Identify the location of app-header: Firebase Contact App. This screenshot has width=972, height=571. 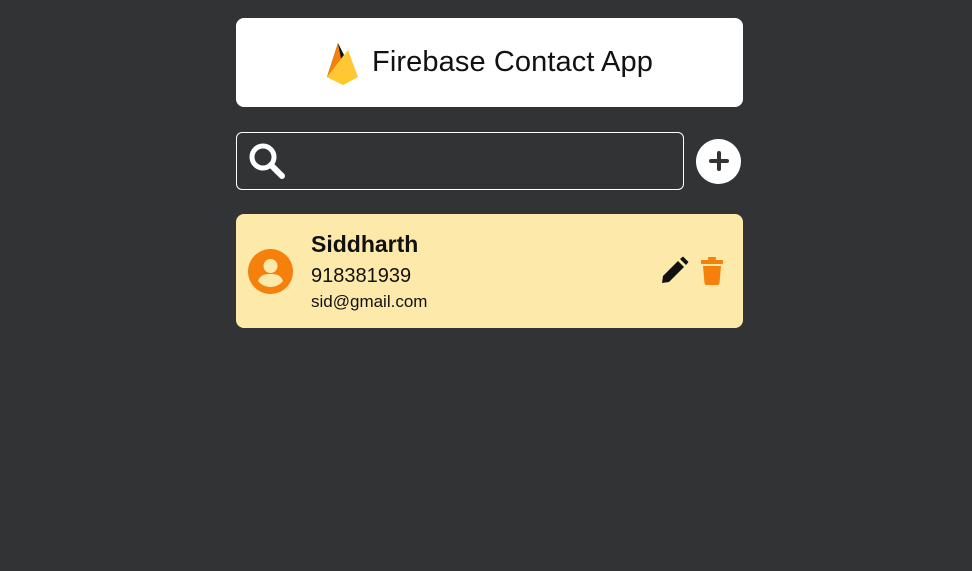
(489, 62).